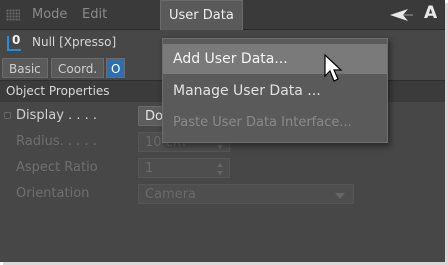 The image size is (448, 265). I want to click on orientation-value: Camera, so click(171, 194).